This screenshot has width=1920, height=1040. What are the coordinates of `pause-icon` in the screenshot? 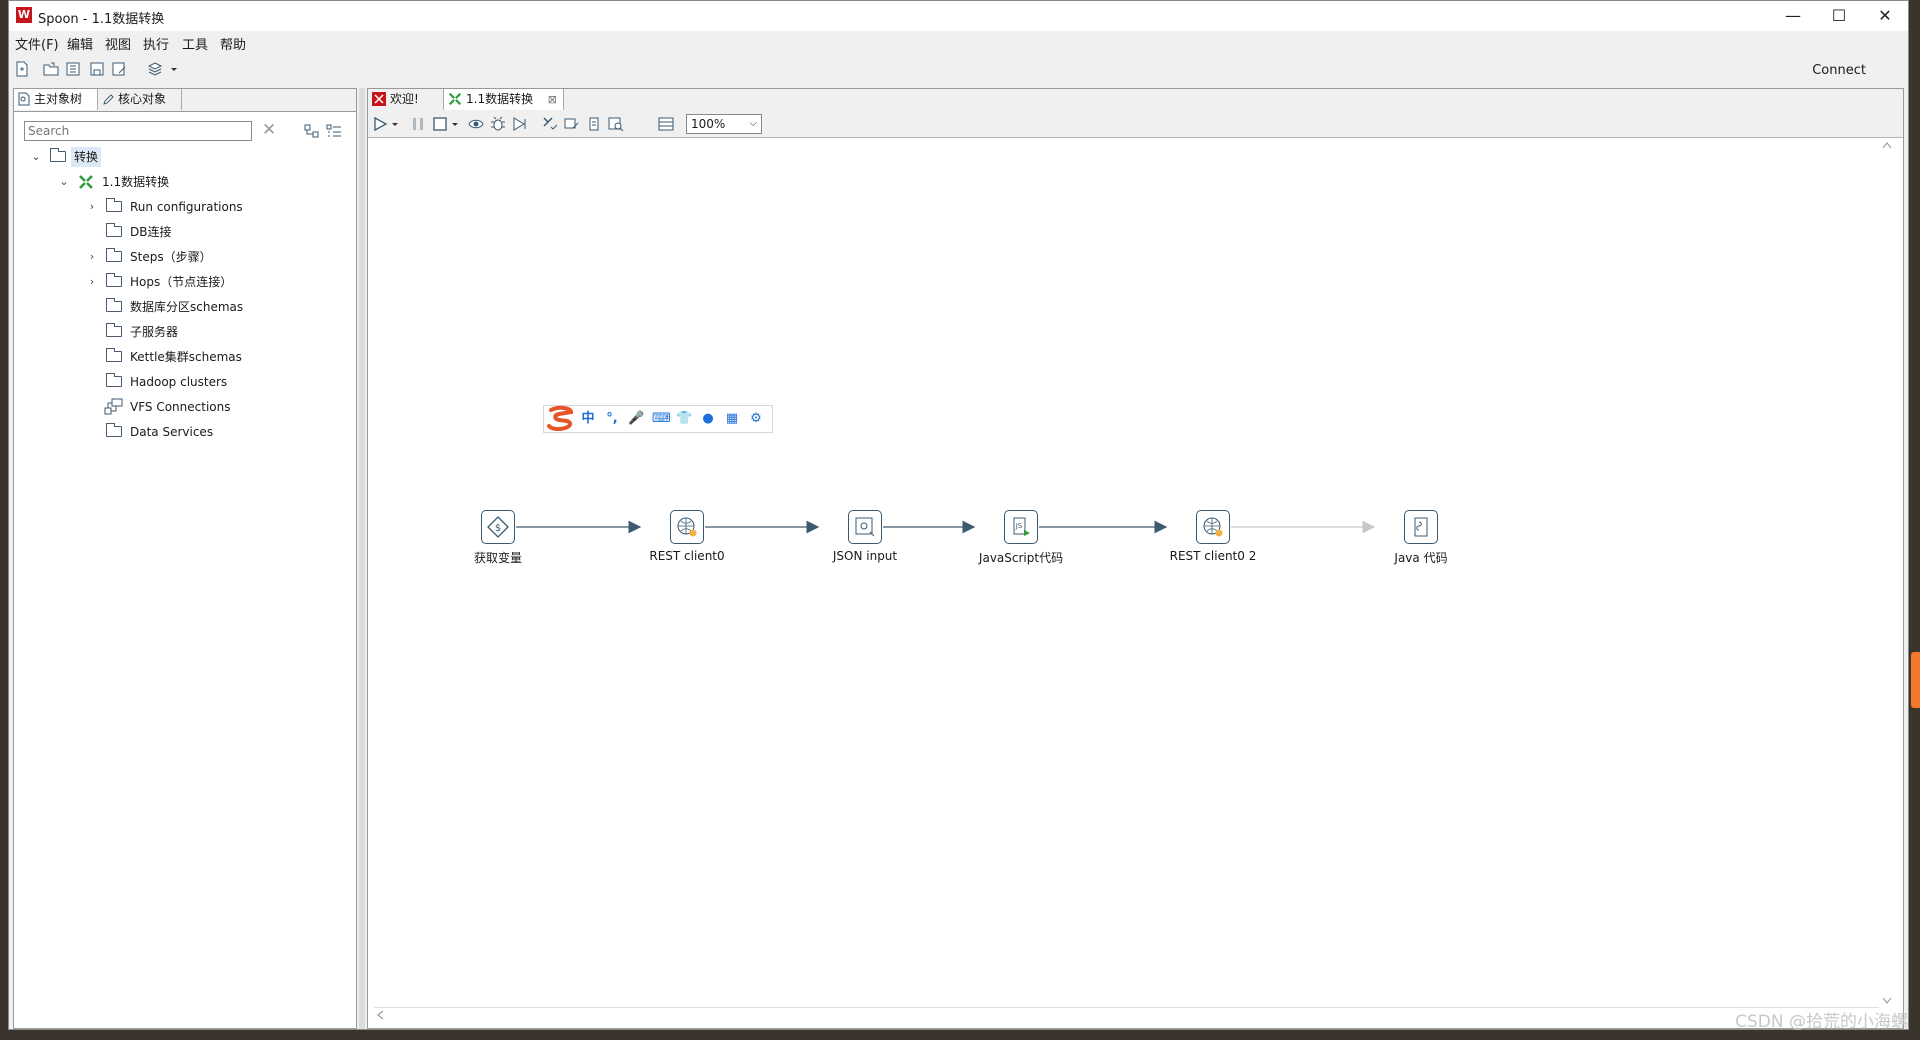 It's located at (418, 124).